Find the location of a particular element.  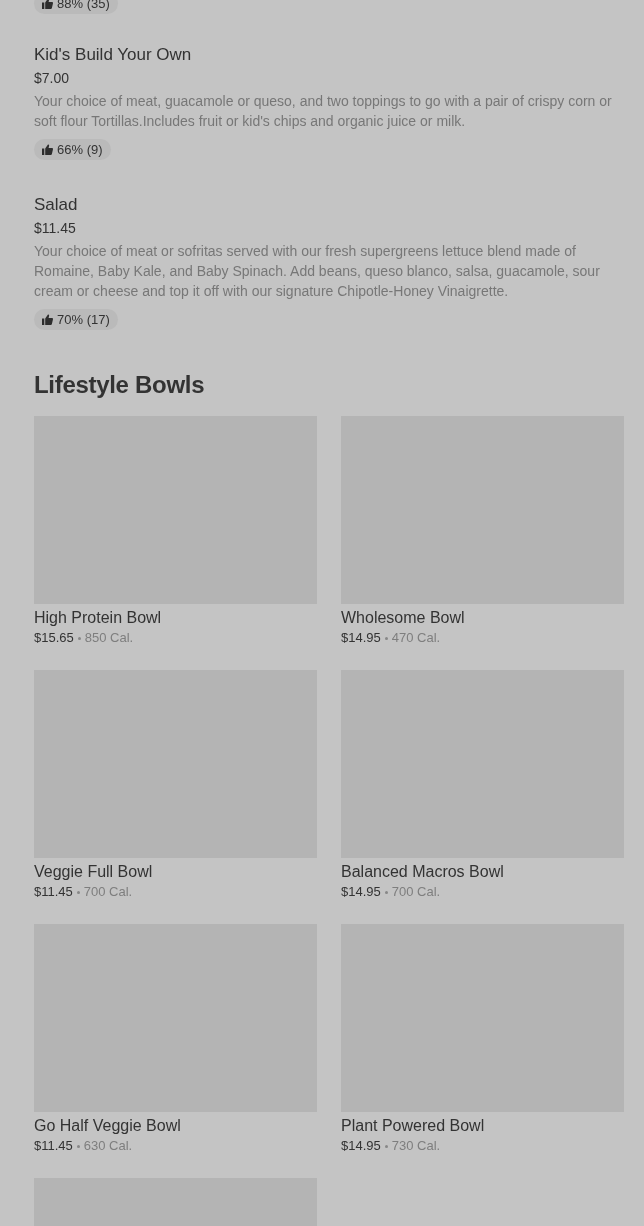

bowl-name: Go Half Veggie Bowl is located at coordinates (175, 1126).